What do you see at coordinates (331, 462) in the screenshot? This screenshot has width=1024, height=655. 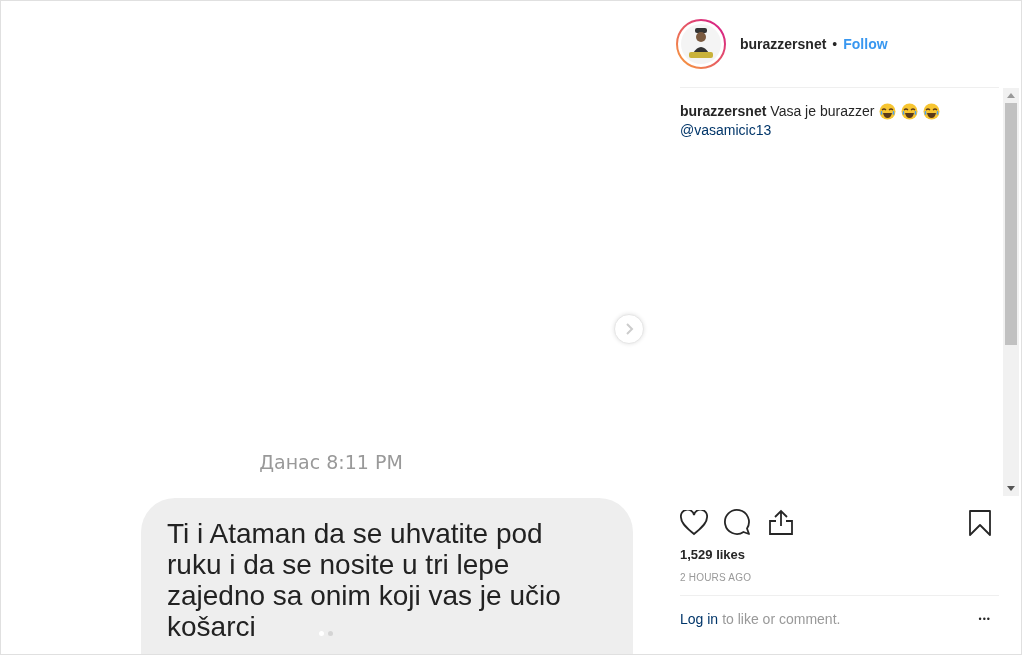 I see `message-timestamp: Данас 8:11 PM` at bounding box center [331, 462].